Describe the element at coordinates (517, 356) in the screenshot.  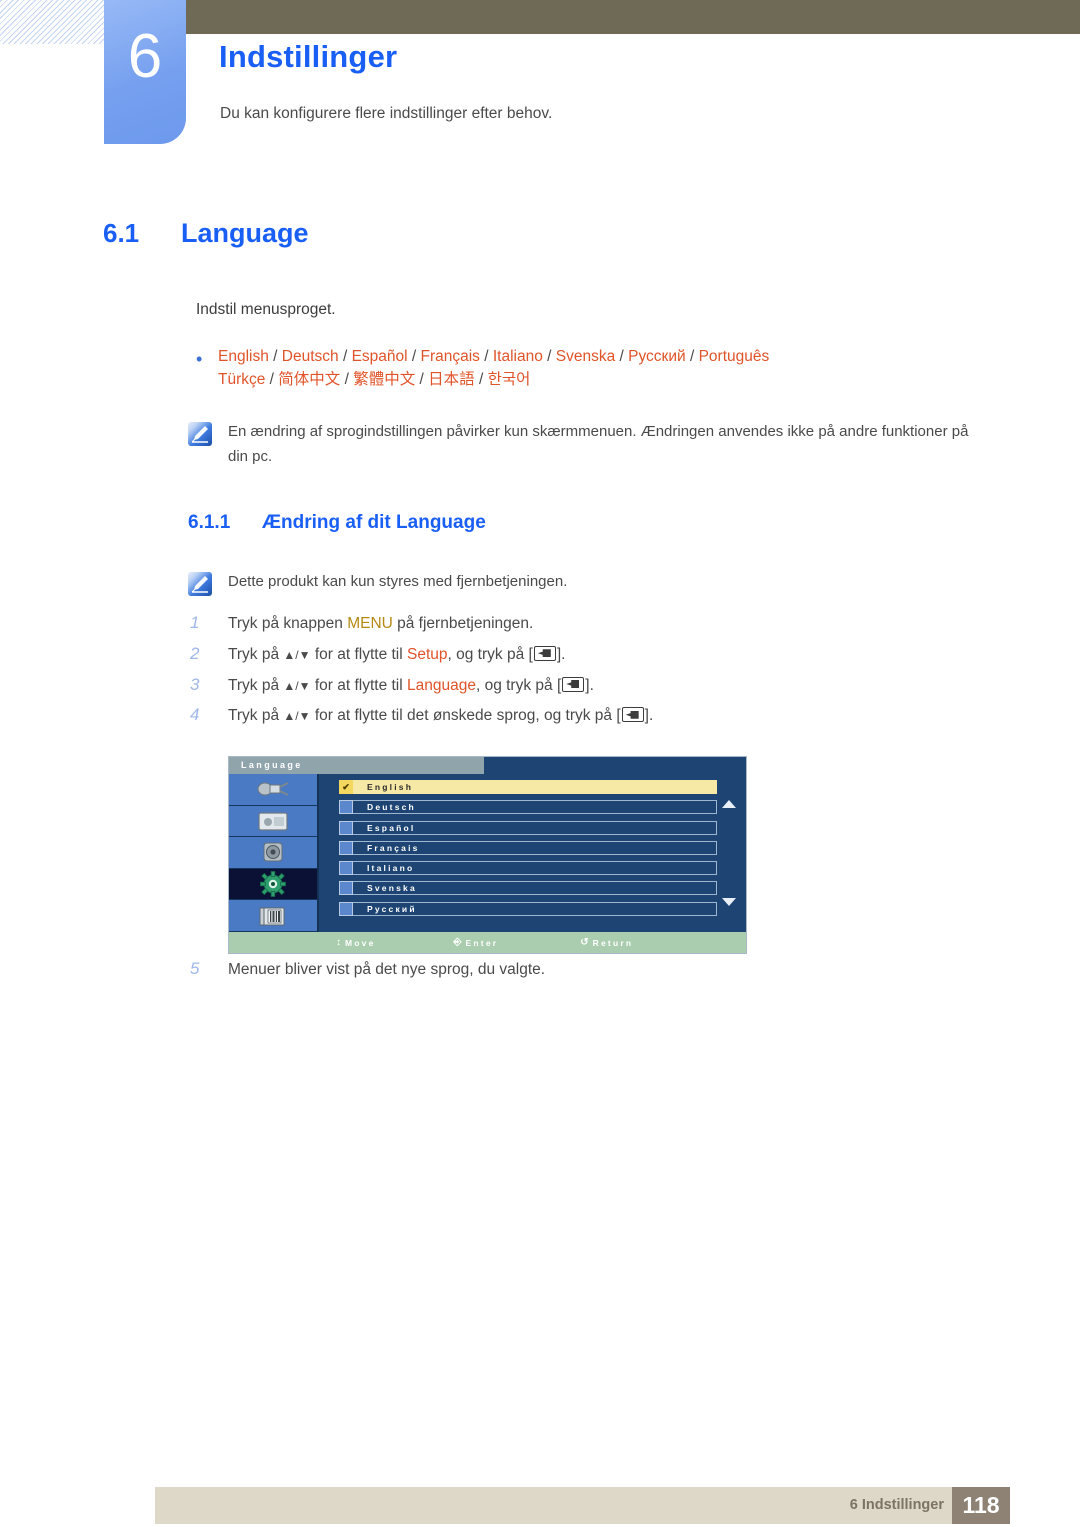
I see `language-name: Italiano` at that location.